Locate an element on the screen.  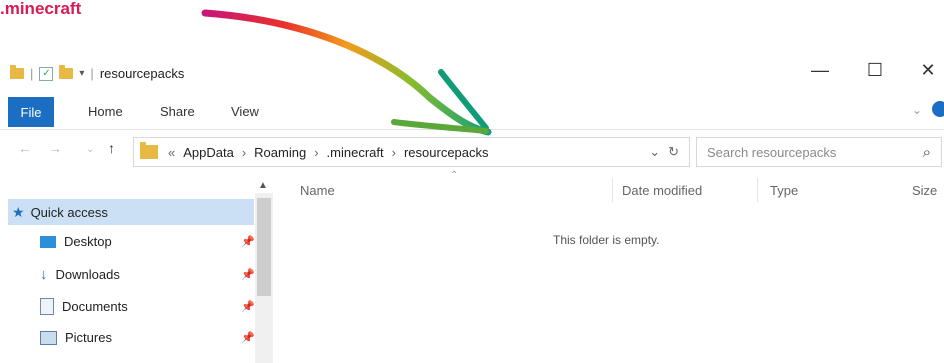
sidebar-item-downloads: ↓ Downloads 📌 is located at coordinates (147, 274).